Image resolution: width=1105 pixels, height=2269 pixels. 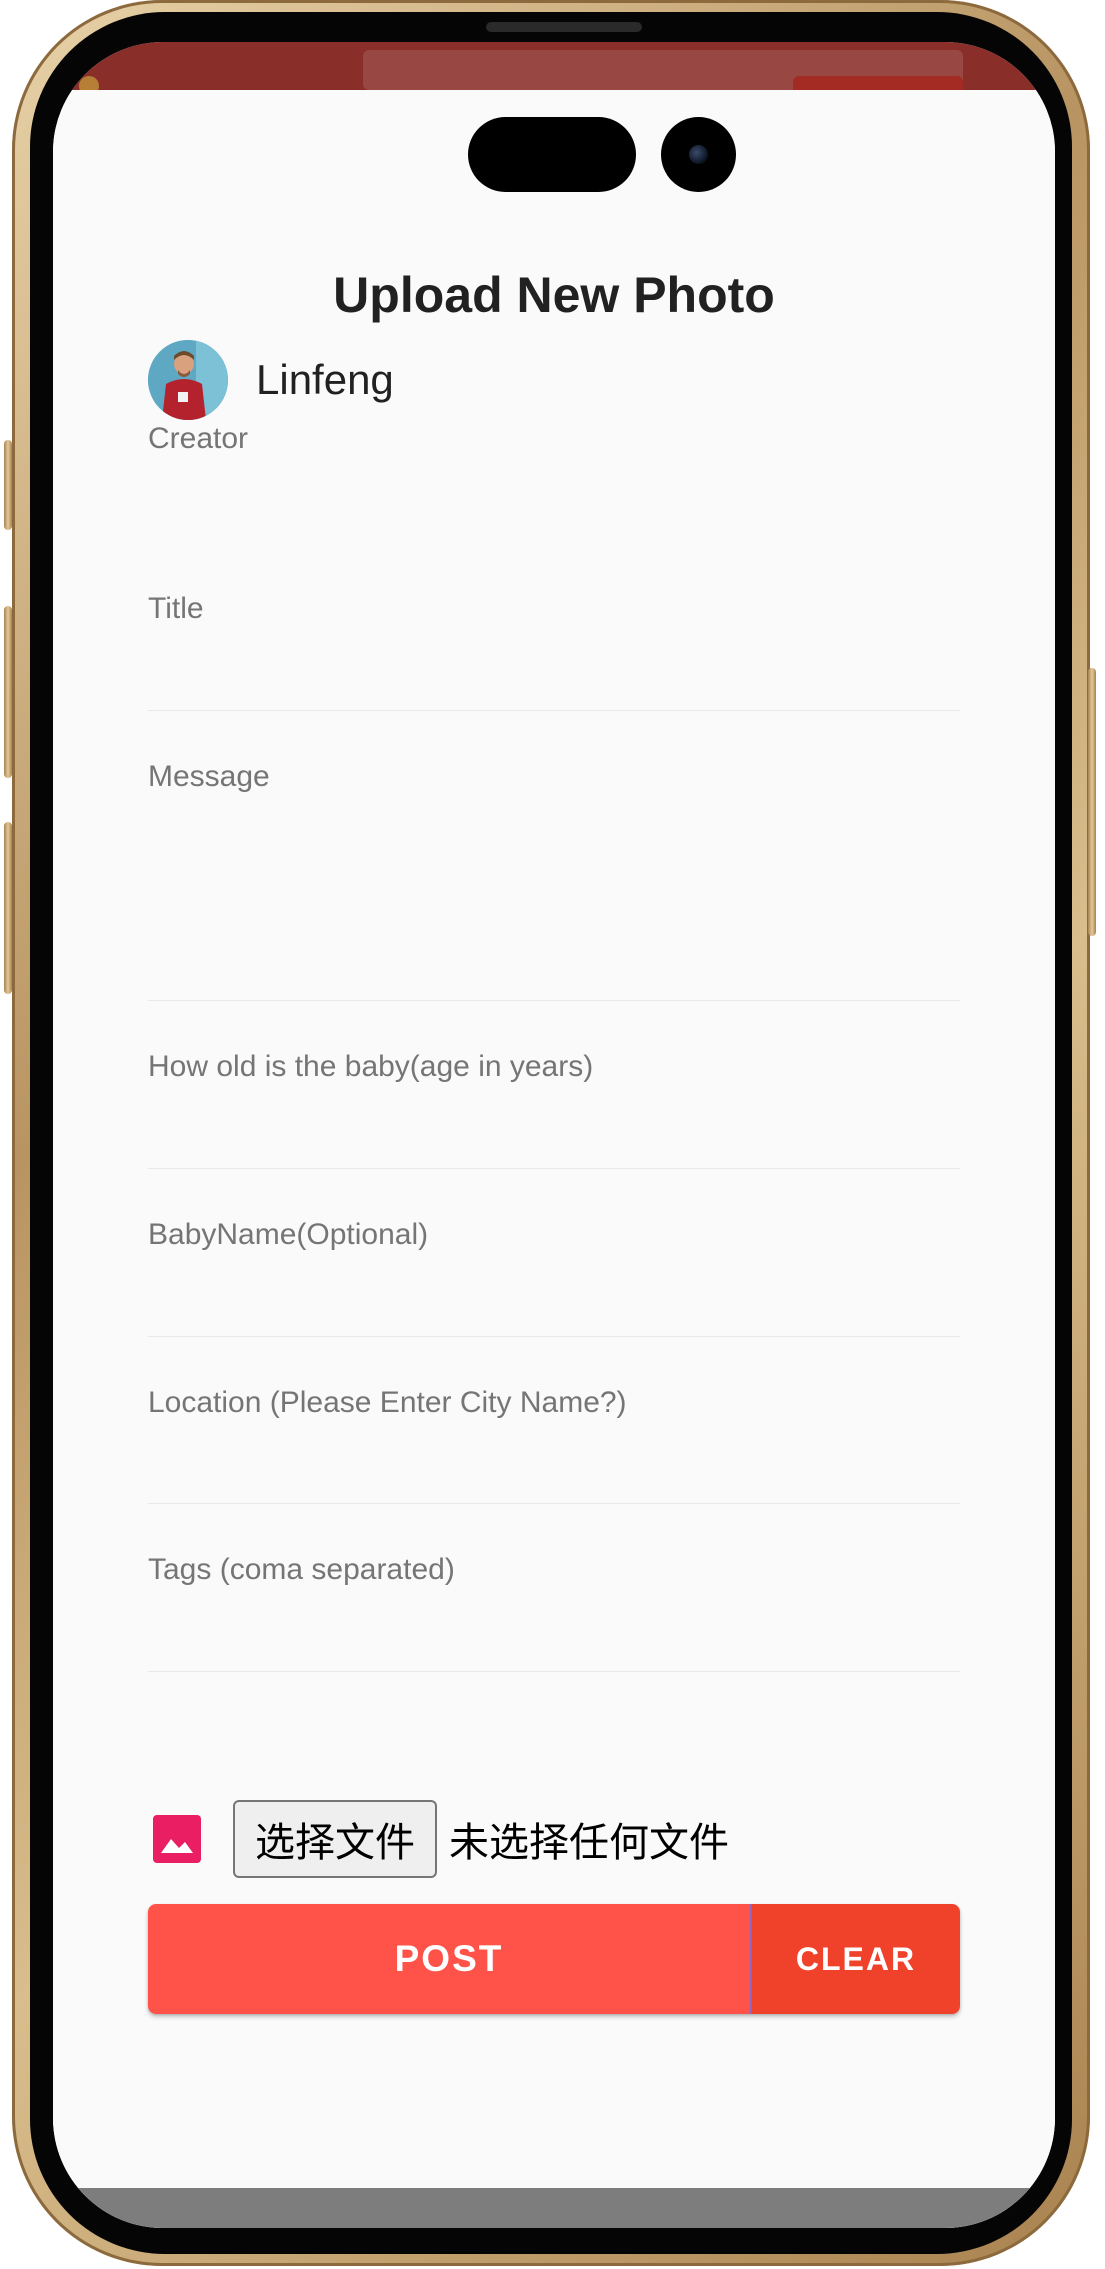 I want to click on baby-name-field: BabyName(Optional), so click(x=554, y=1252).